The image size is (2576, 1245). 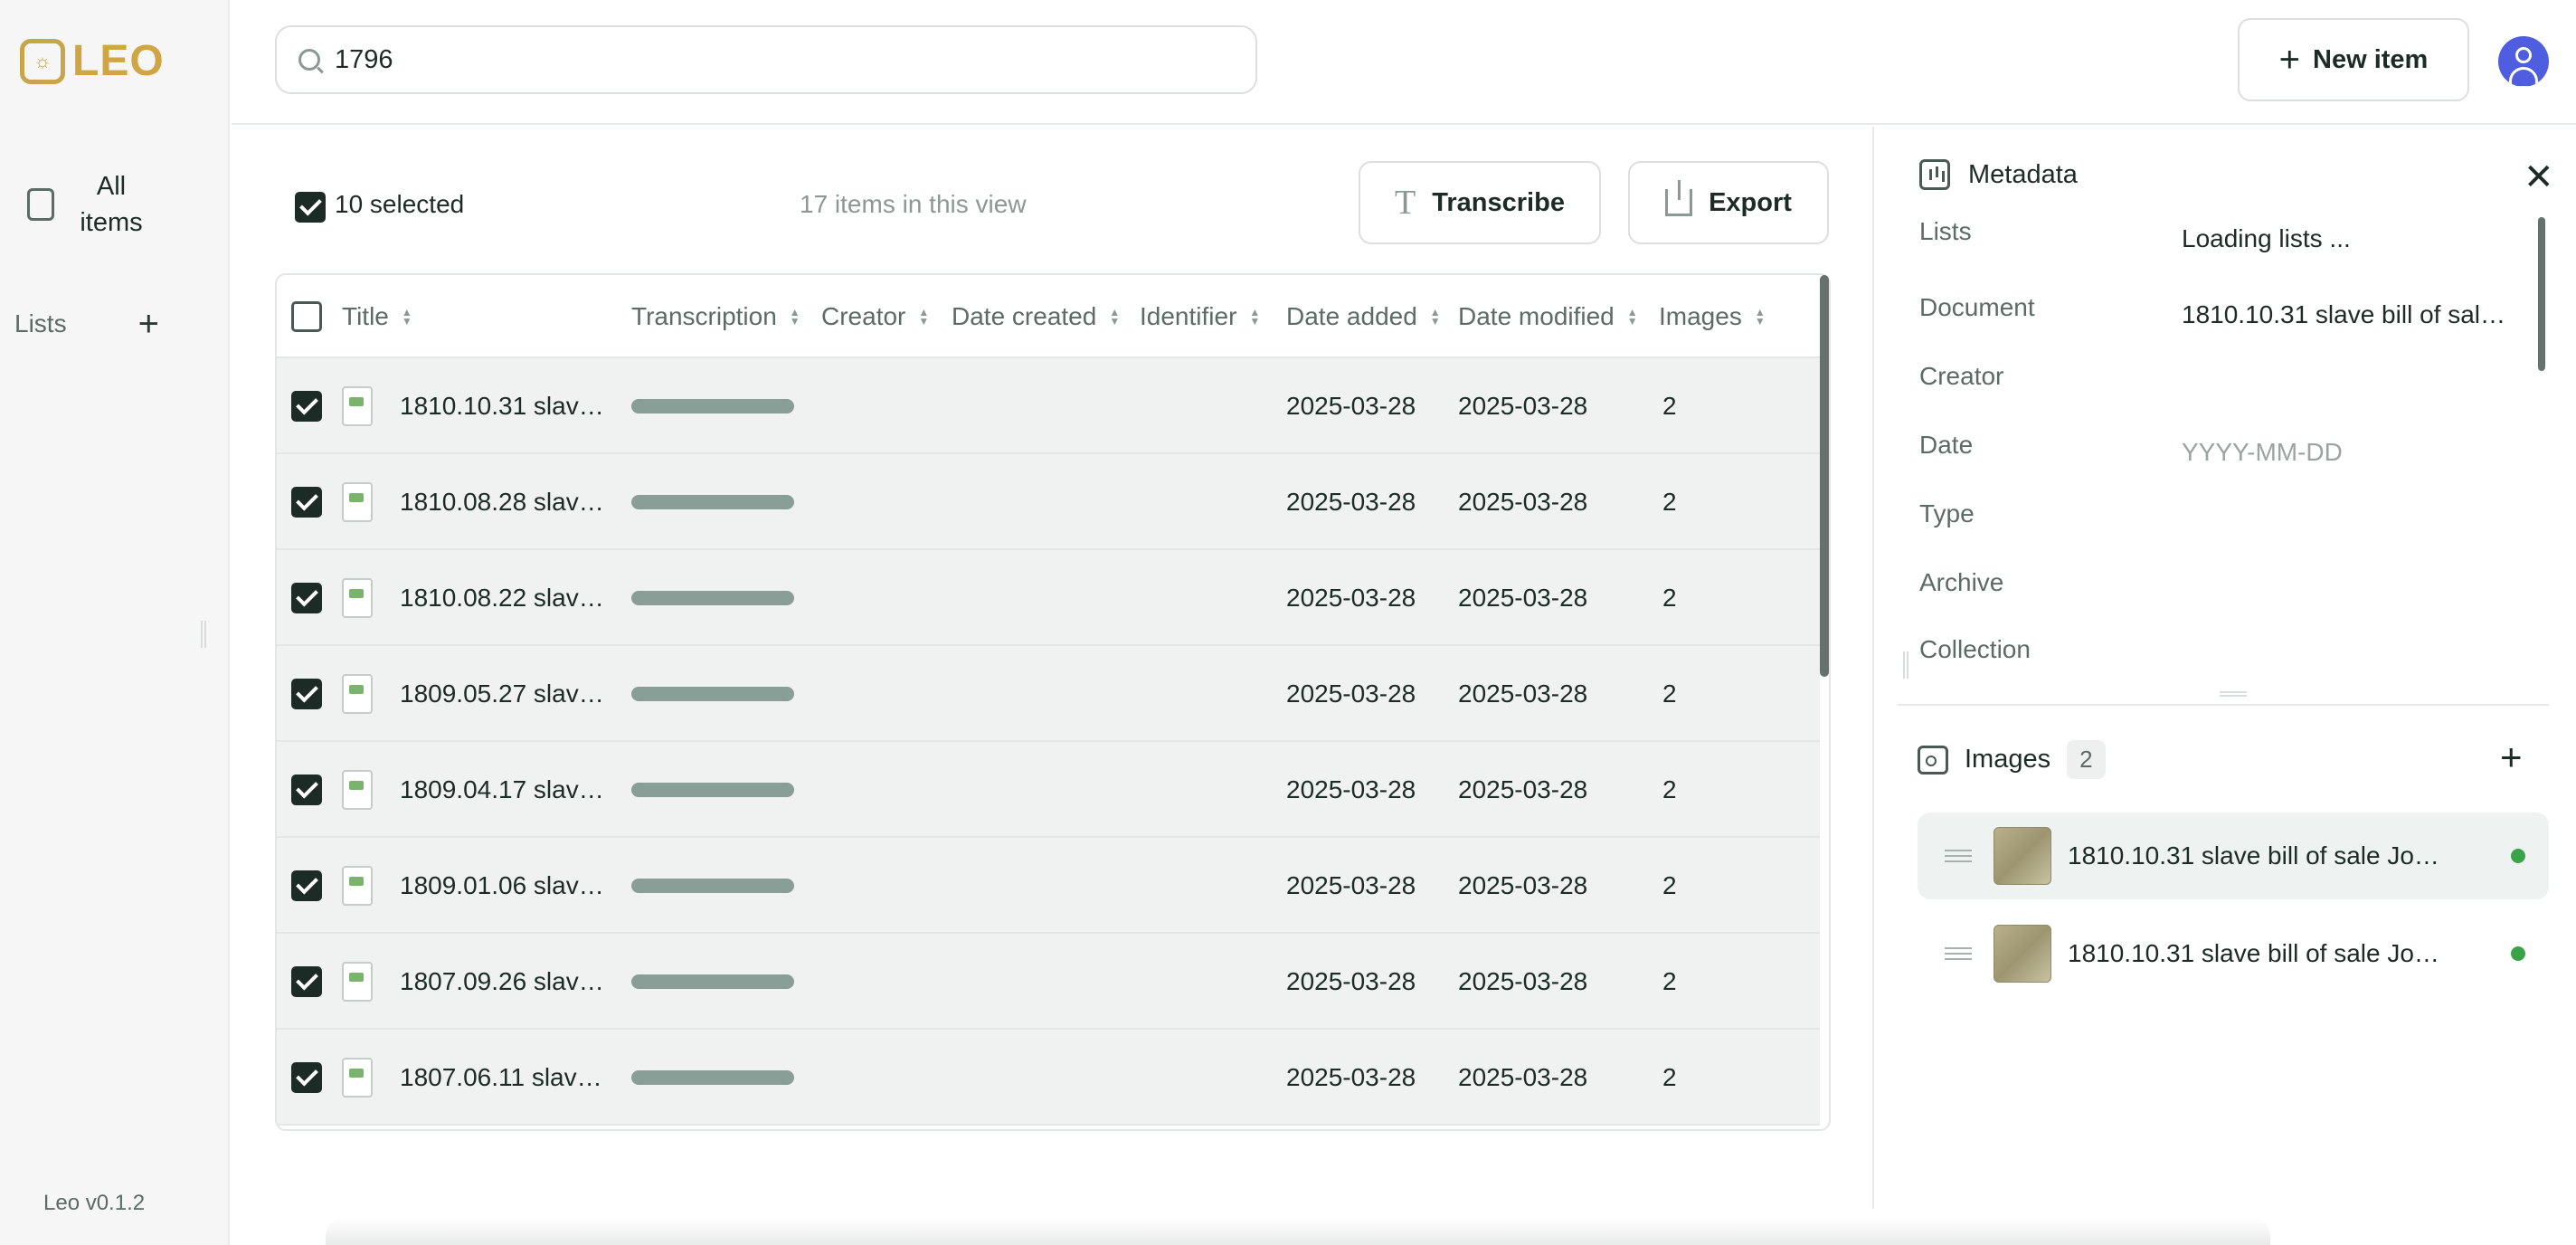 I want to click on table-scrollbar, so click(x=1825, y=476).